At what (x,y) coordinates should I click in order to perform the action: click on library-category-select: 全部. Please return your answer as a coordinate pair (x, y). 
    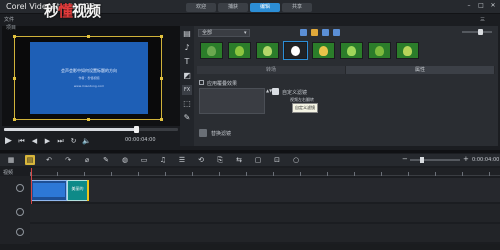
    Looking at the image, I should click on (224, 33).